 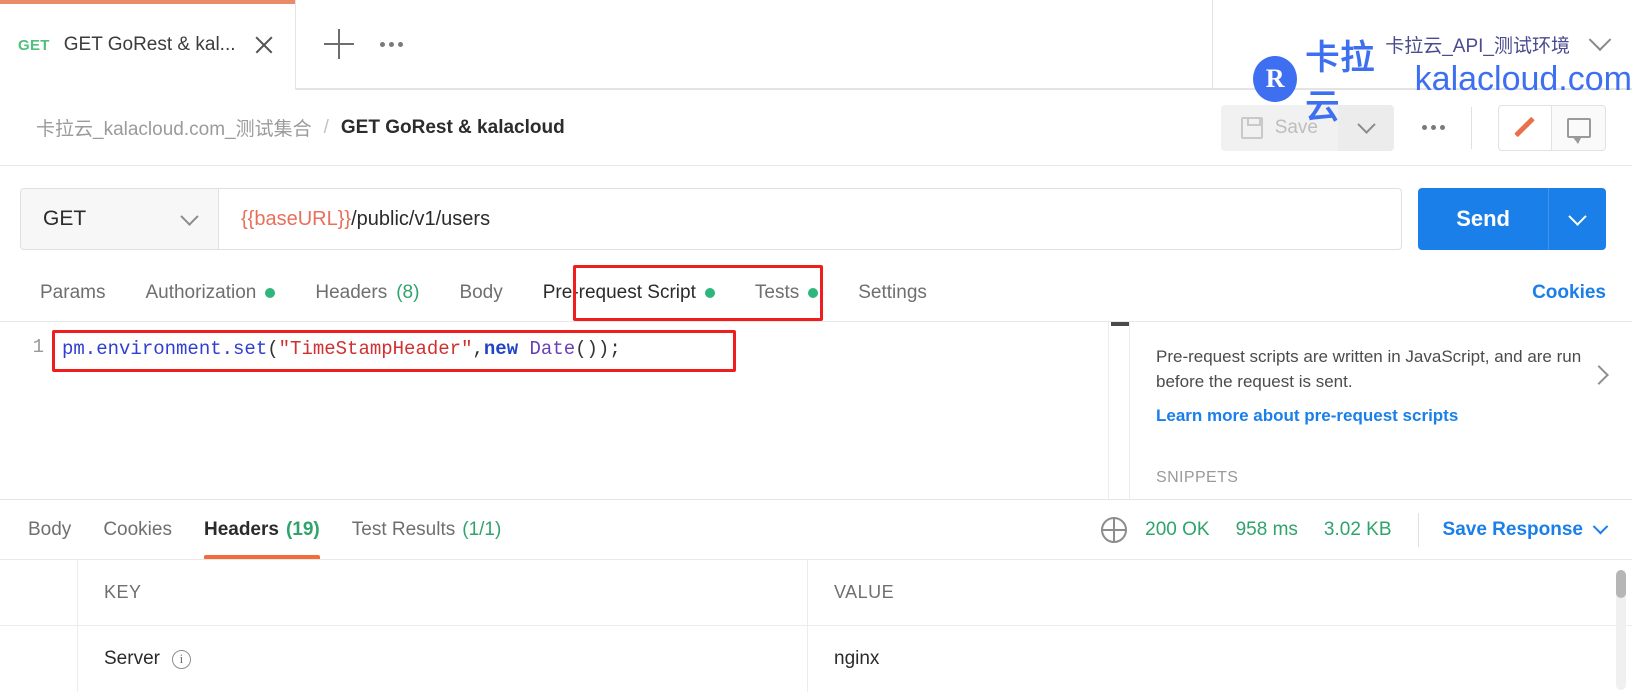 I want to click on floppy-disk-icon, so click(x=1251, y=127).